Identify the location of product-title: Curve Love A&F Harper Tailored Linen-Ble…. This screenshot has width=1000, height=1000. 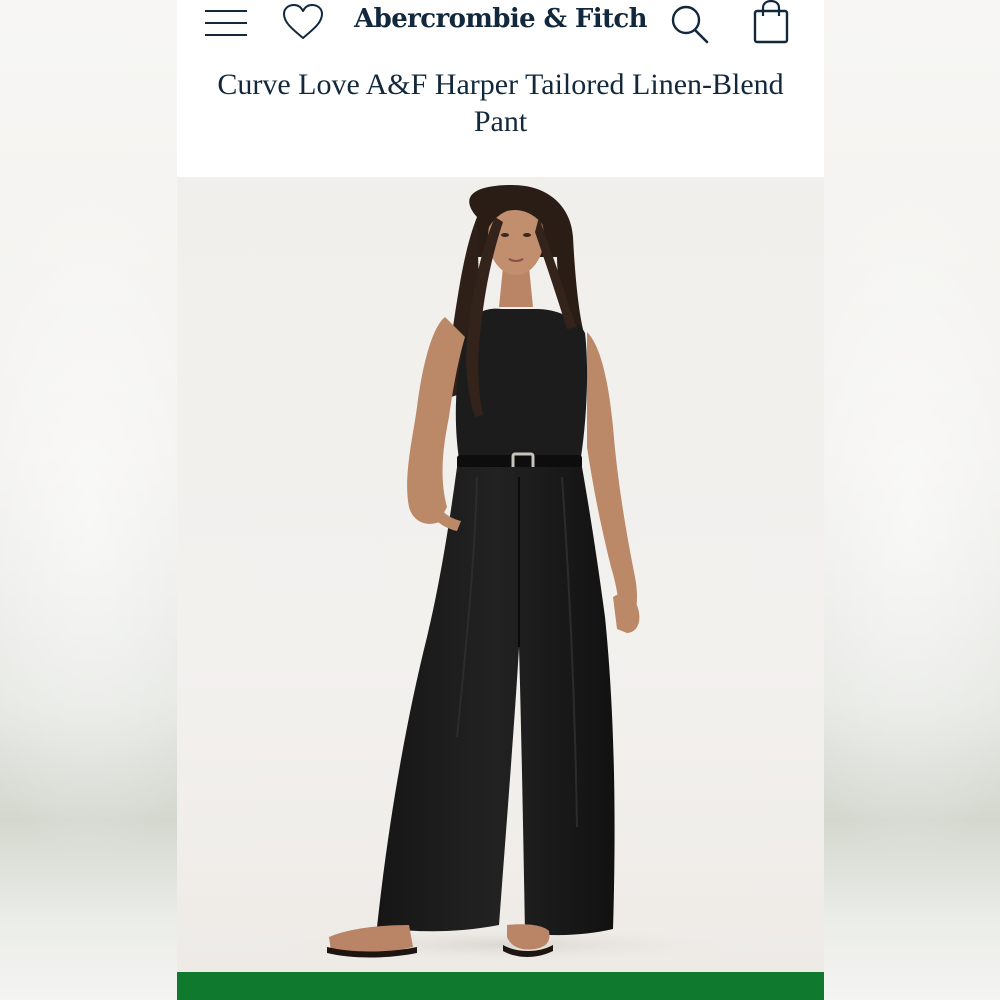
(500, 103).